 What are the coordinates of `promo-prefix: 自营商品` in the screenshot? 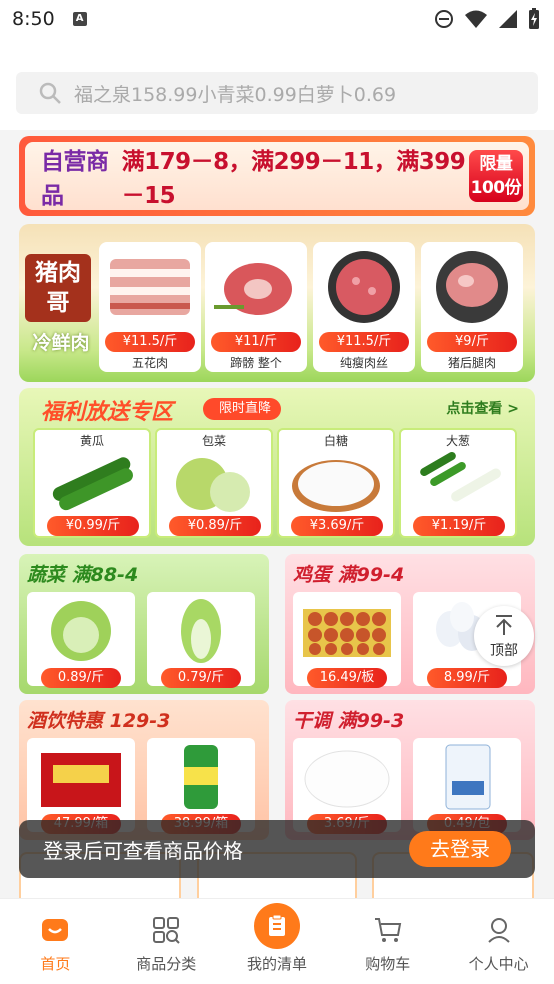 It's located at (75, 179).